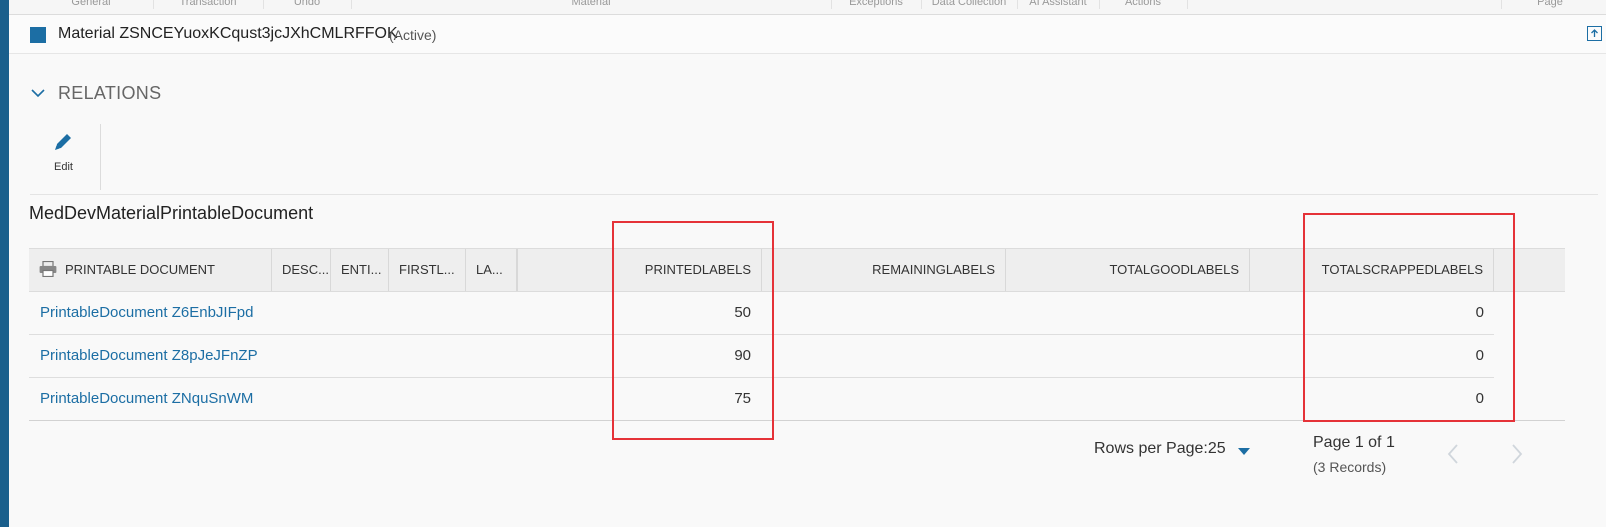  What do you see at coordinates (150, 356) in the screenshot?
I see `document-link: PrintableDocument Z8pJeJFnZP` at bounding box center [150, 356].